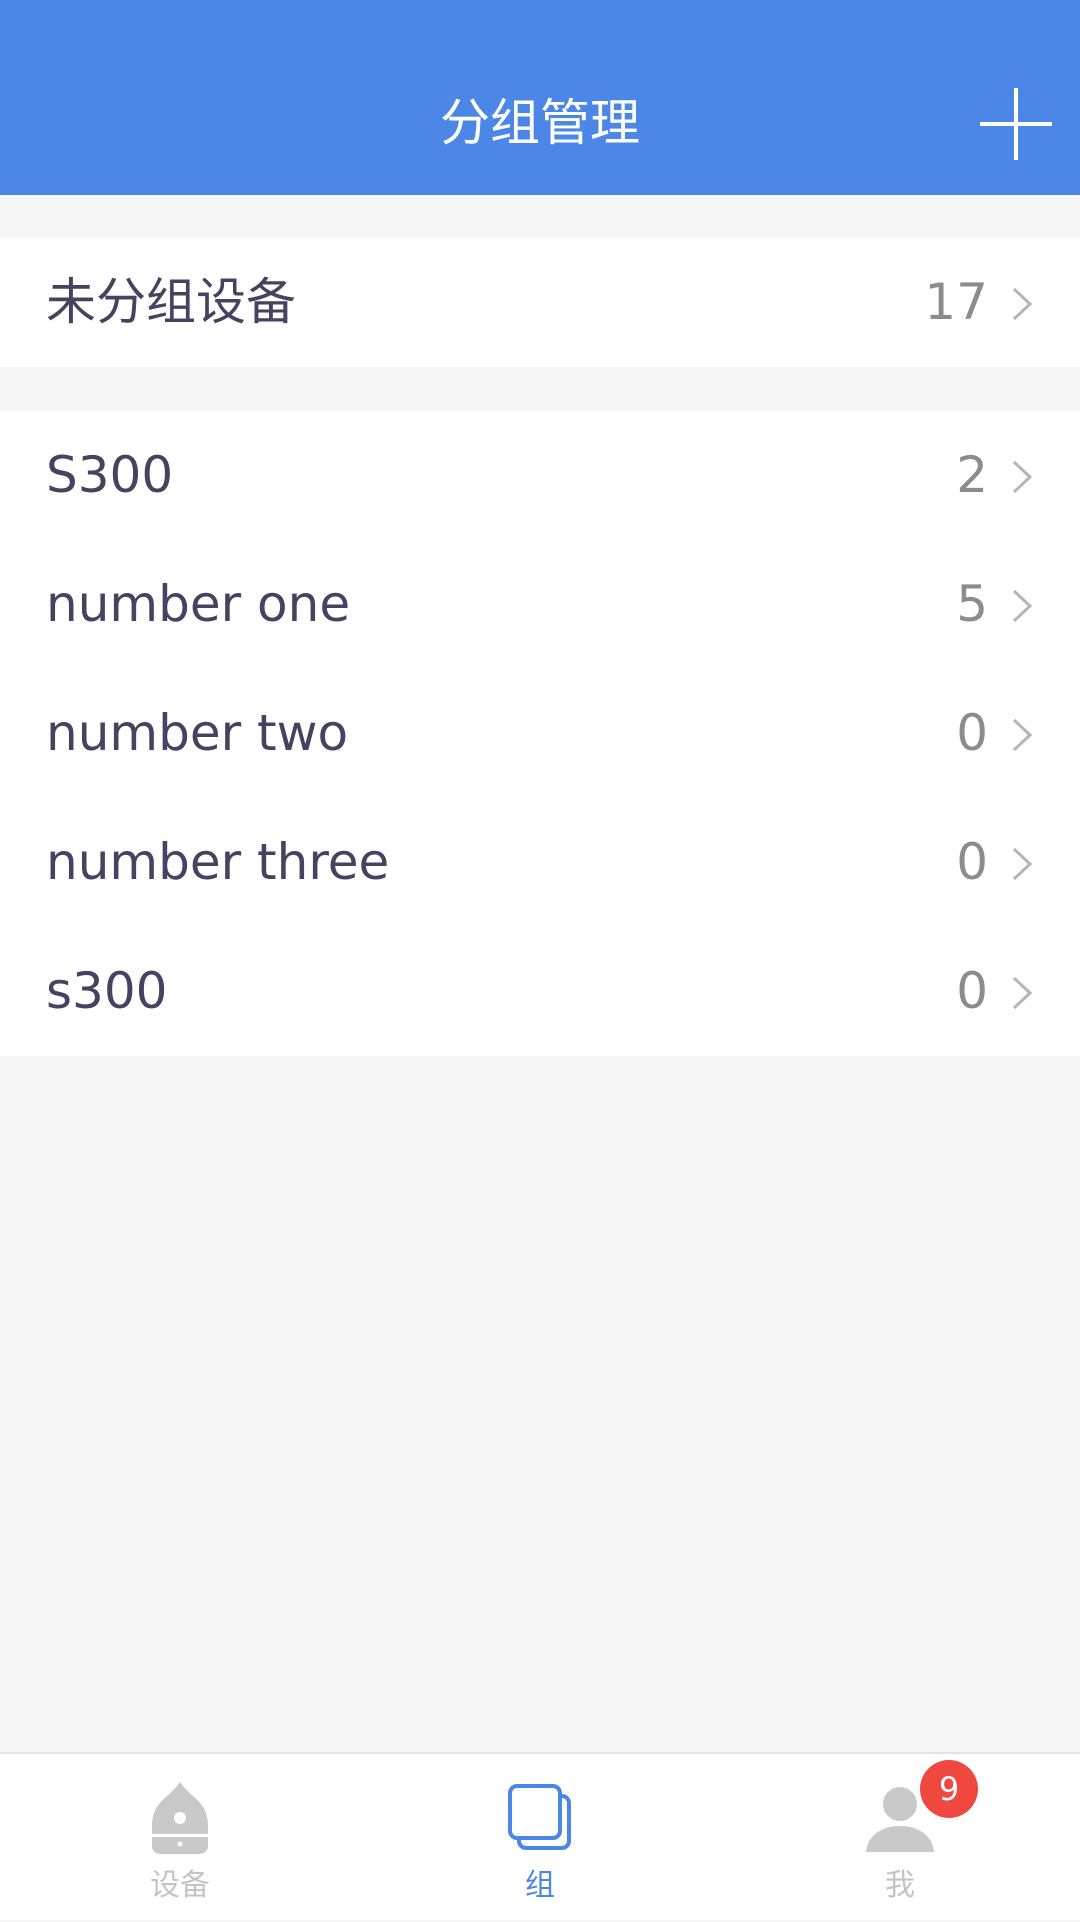  What do you see at coordinates (972, 604) in the screenshot?
I see `group-count: 5` at bounding box center [972, 604].